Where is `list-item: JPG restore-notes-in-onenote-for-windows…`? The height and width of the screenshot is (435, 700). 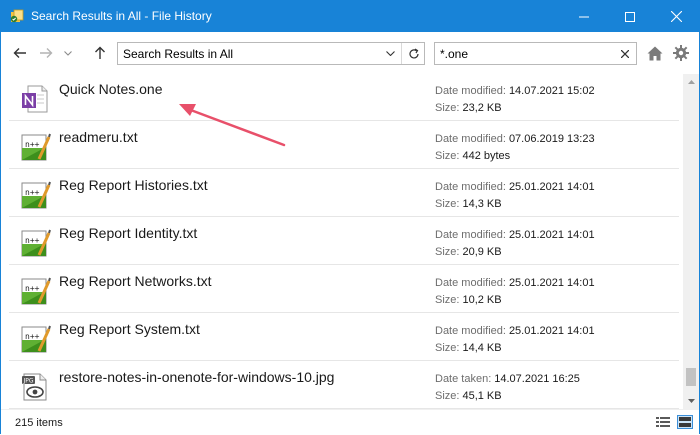 list-item: JPG restore-notes-in-onenote-for-windows… is located at coordinates (344, 385).